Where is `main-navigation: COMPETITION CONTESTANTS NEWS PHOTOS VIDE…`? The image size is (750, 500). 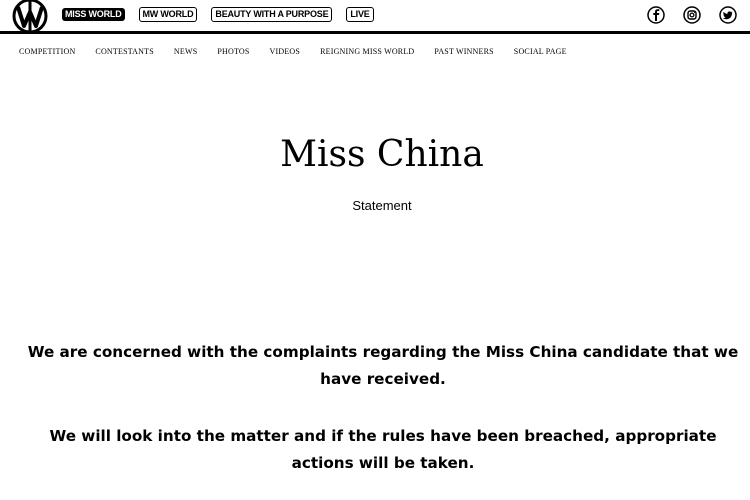 main-navigation: COMPETITION CONTESTANTS NEWS PHOTOS VIDE… is located at coordinates (303, 51).